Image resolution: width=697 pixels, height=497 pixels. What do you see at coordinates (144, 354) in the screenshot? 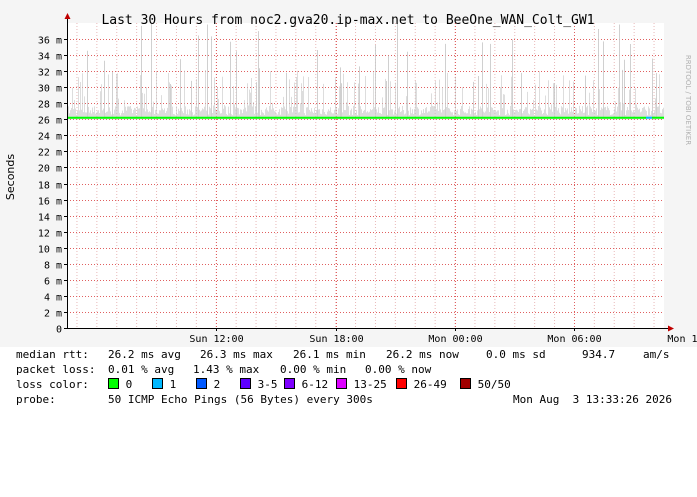
I see `median-rtt-avg: 26.2 ms avg` at bounding box center [144, 354].